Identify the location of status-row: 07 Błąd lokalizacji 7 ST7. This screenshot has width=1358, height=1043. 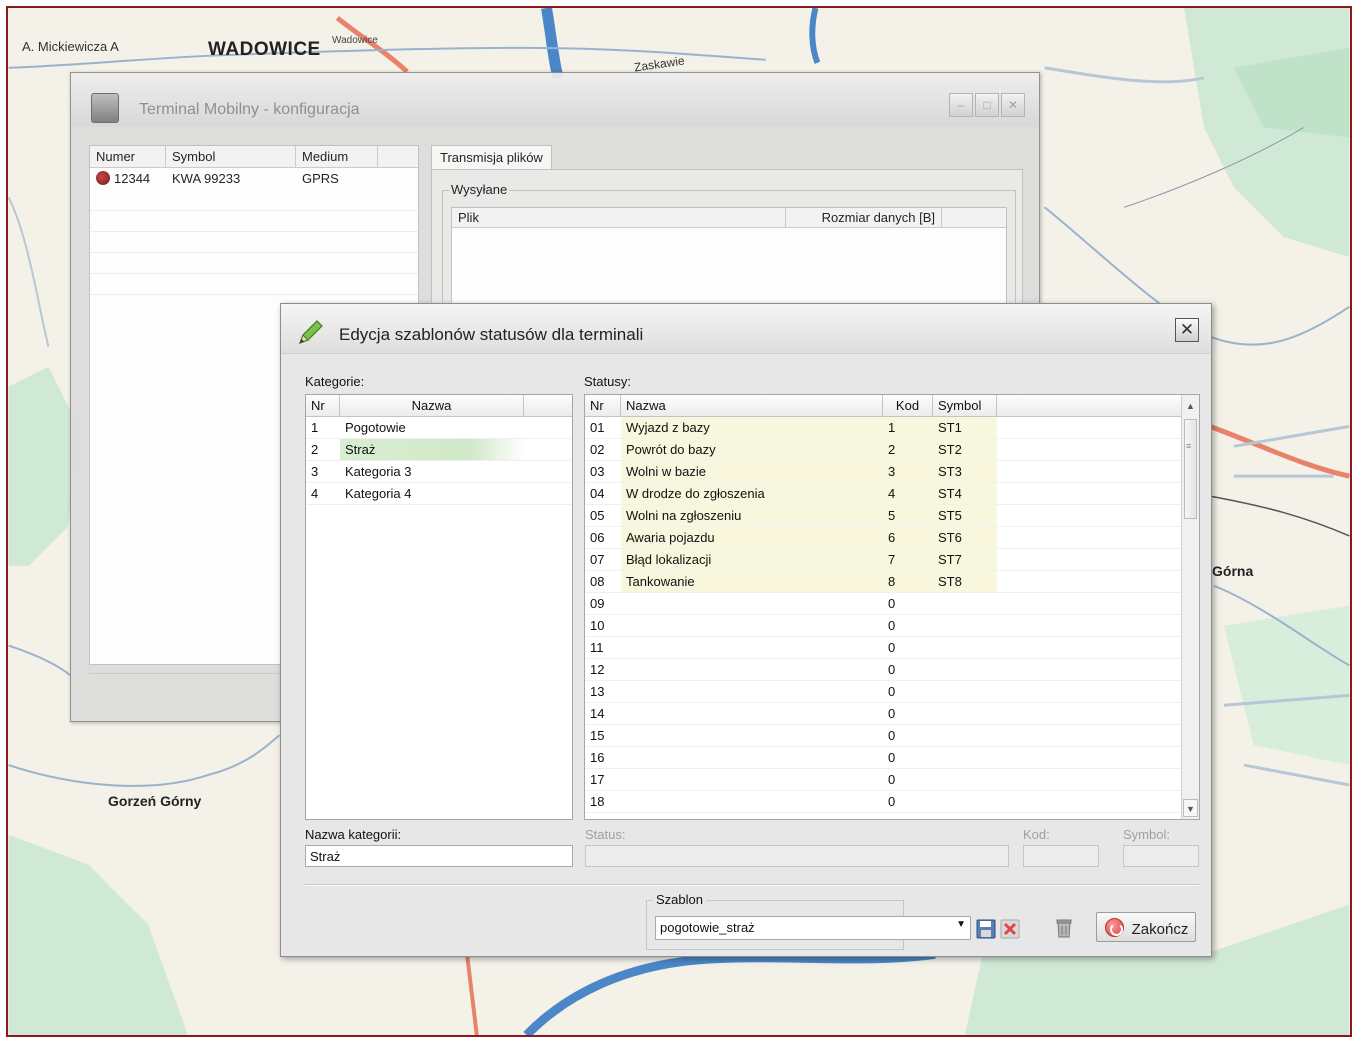
(892, 560).